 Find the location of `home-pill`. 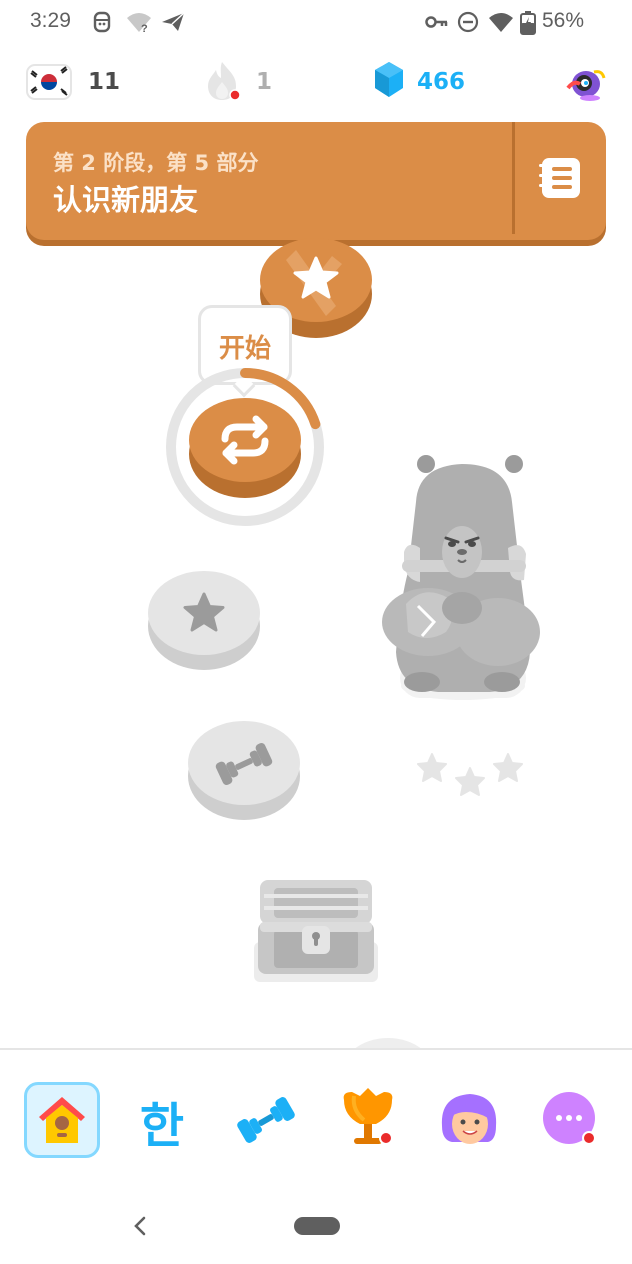

home-pill is located at coordinates (317, 1226).